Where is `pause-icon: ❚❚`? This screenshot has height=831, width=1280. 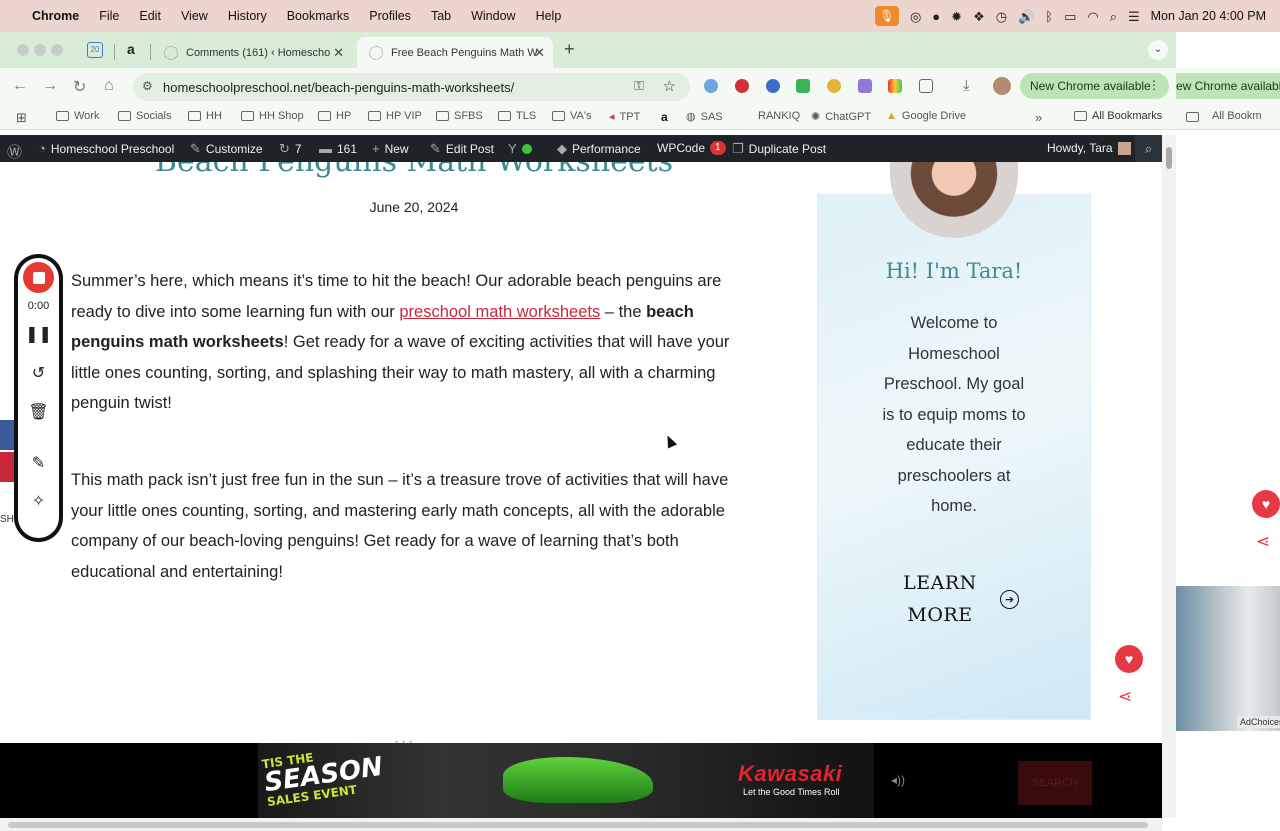 pause-icon: ❚❚ is located at coordinates (38, 334).